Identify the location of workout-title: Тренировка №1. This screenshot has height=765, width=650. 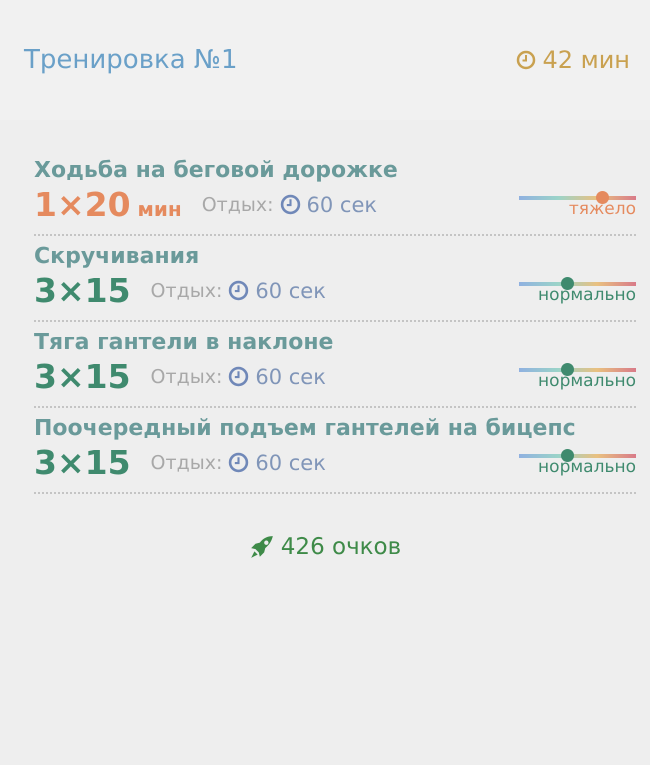
(131, 60).